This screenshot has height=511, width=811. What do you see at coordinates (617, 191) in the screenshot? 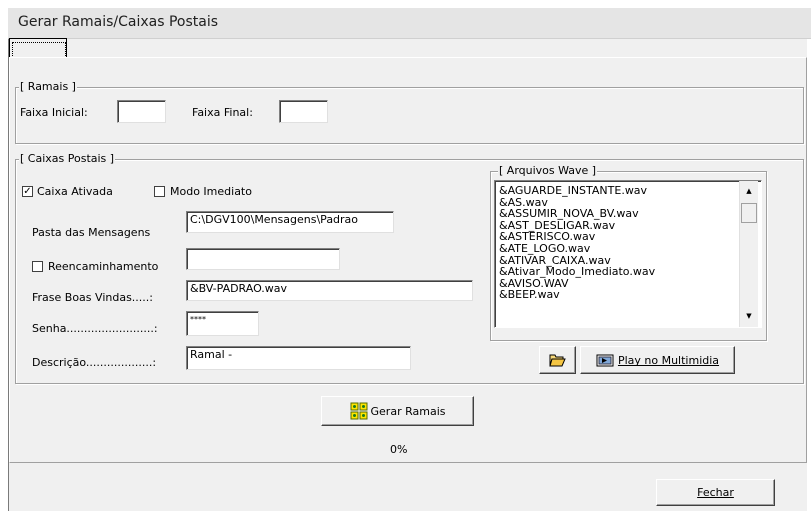
I see `wave-list-item: &AGUARDE_INSTANTE.wav` at bounding box center [617, 191].